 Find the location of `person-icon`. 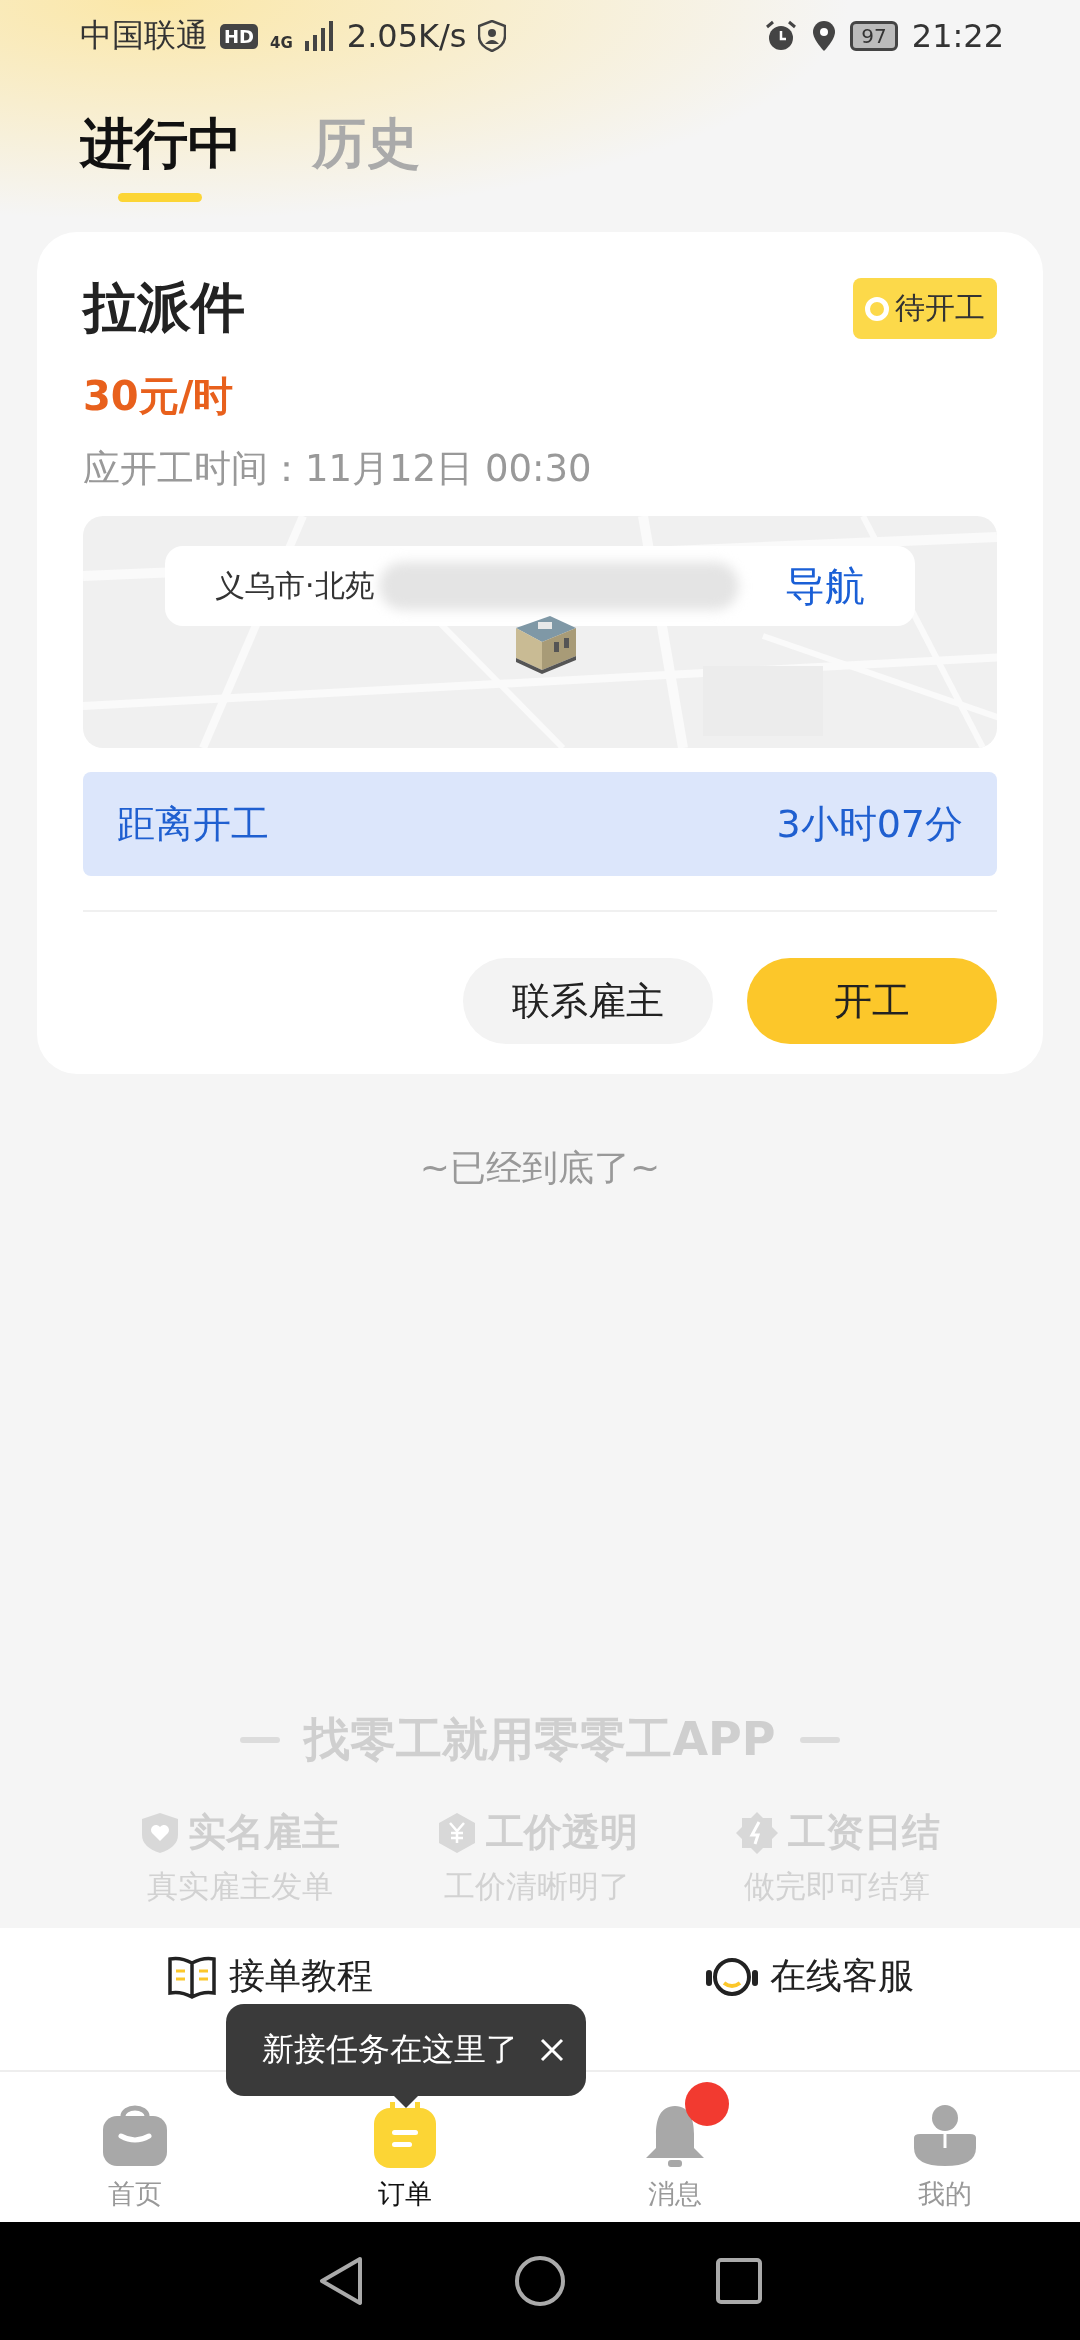

person-icon is located at coordinates (945, 2136).